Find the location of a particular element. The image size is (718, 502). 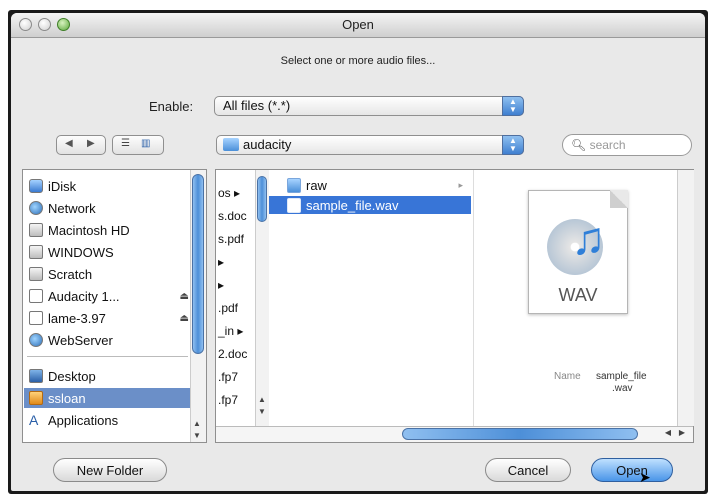

list-item: s.pdf is located at coordinates (231, 239).